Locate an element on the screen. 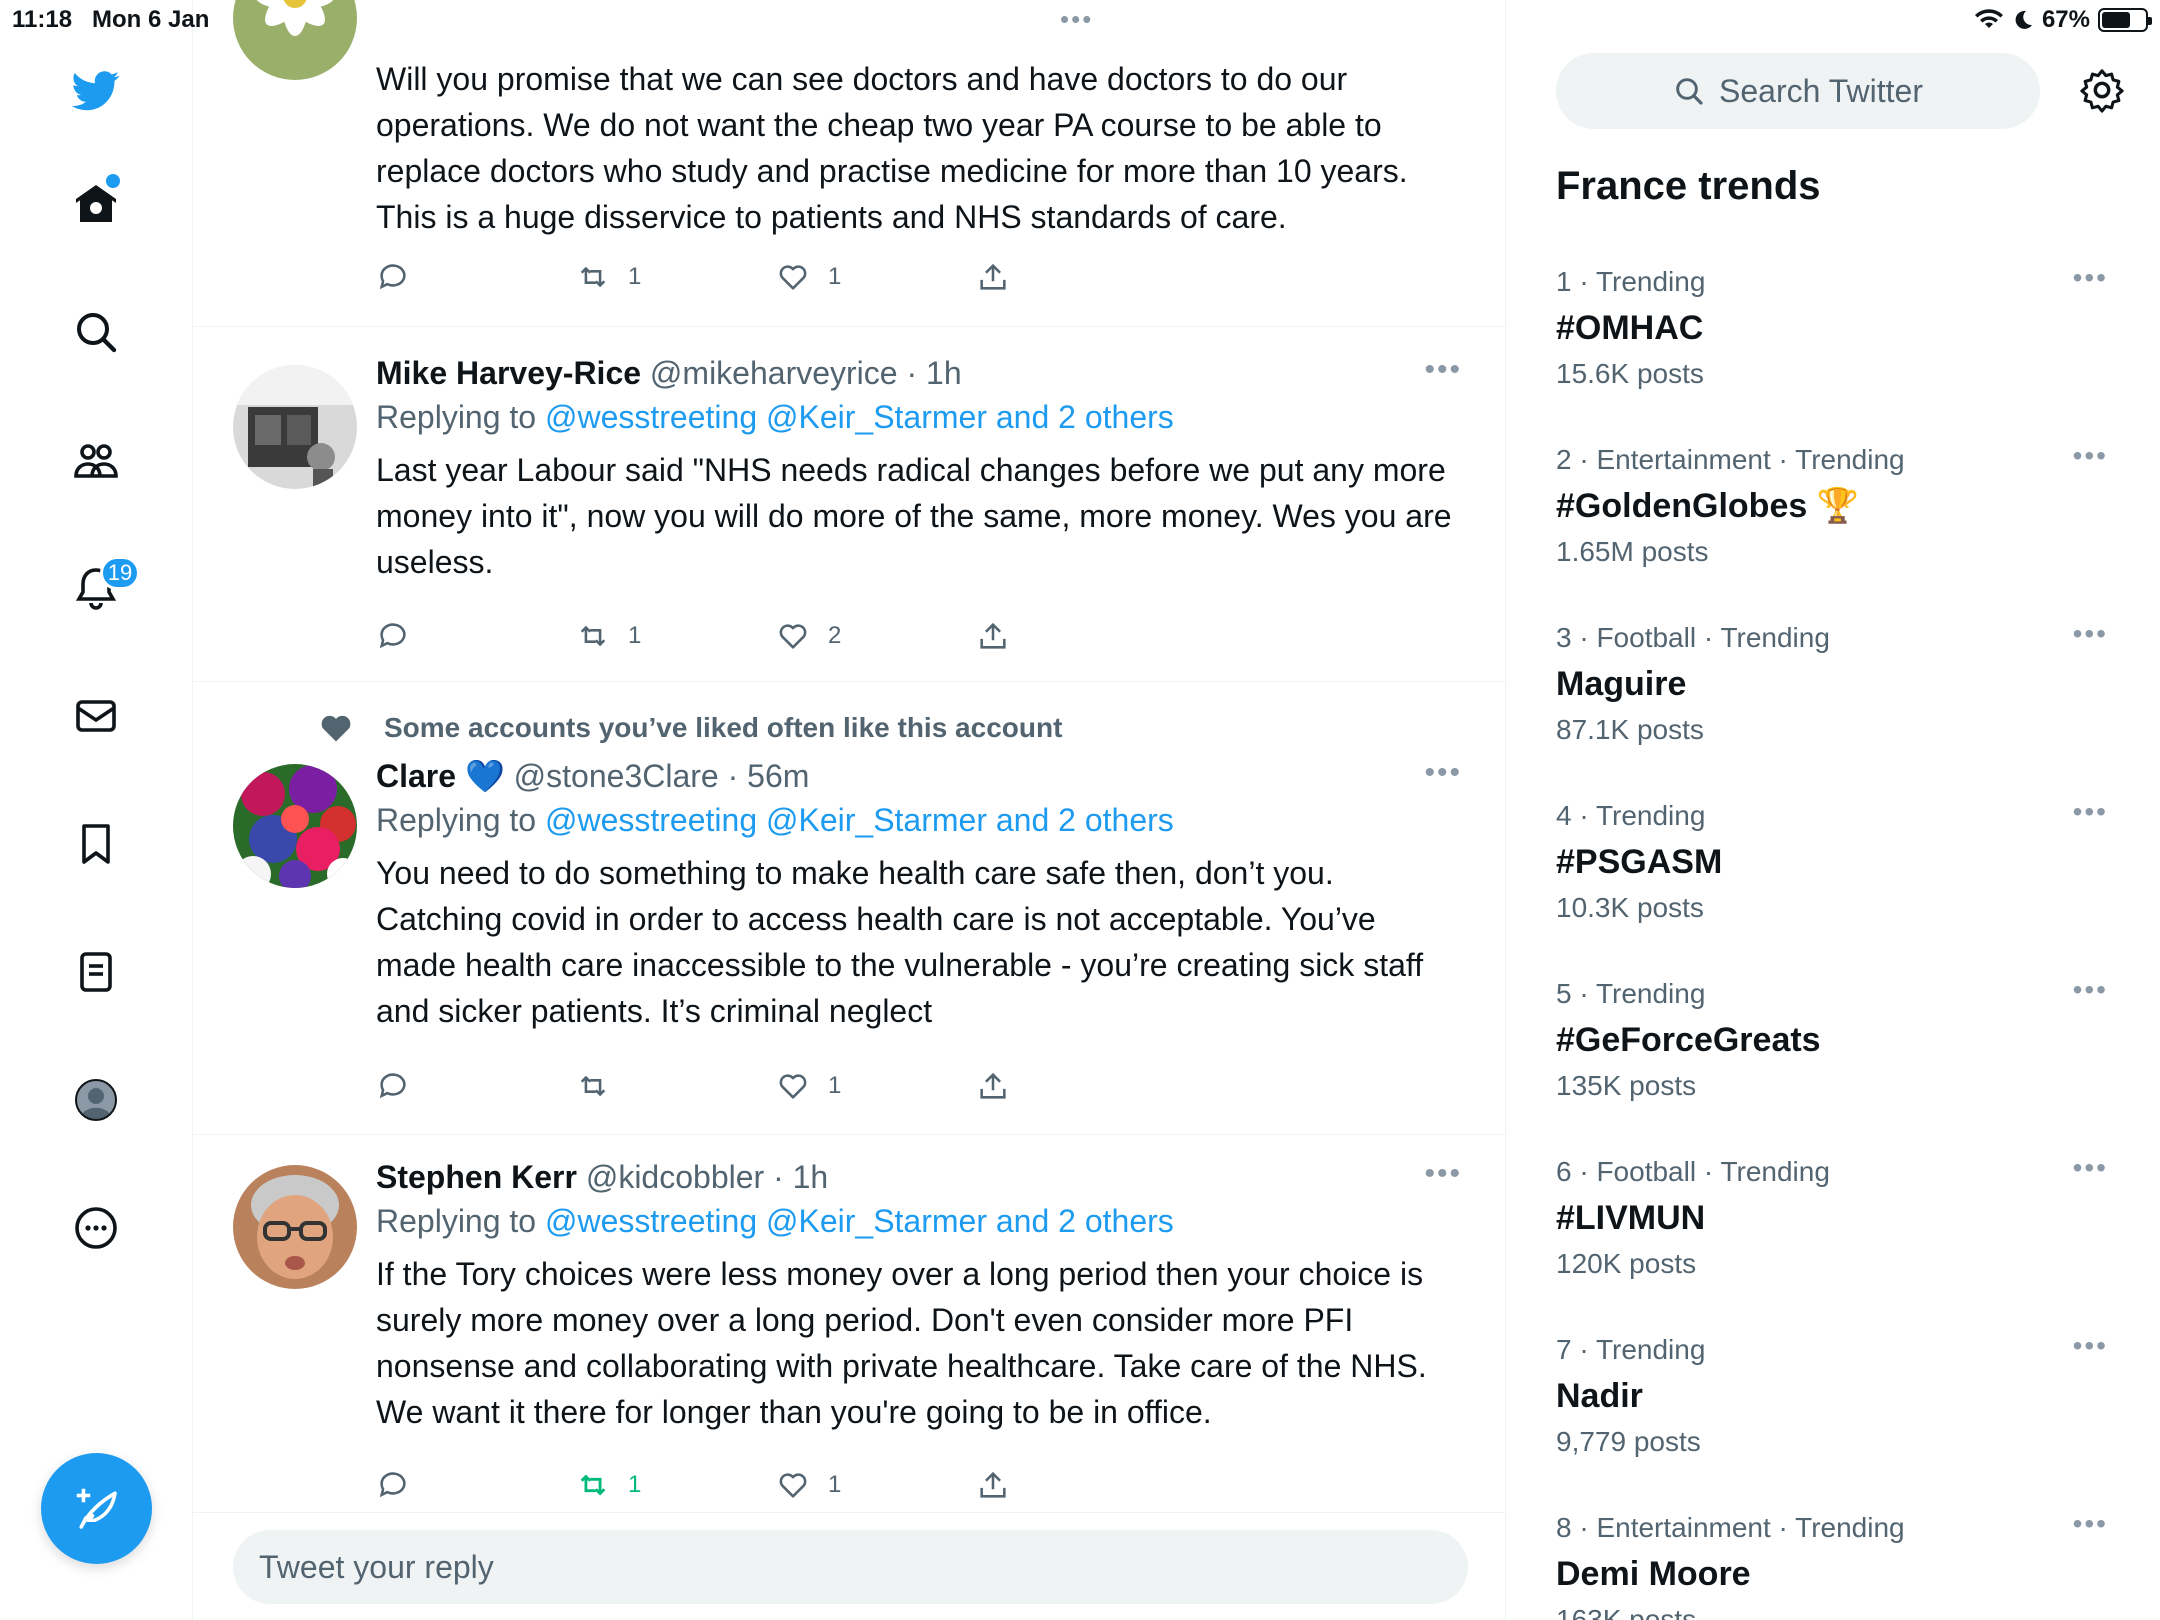 The width and height of the screenshot is (2160, 1620). author-name: Mike Harvey-Rice is located at coordinates (508, 373).